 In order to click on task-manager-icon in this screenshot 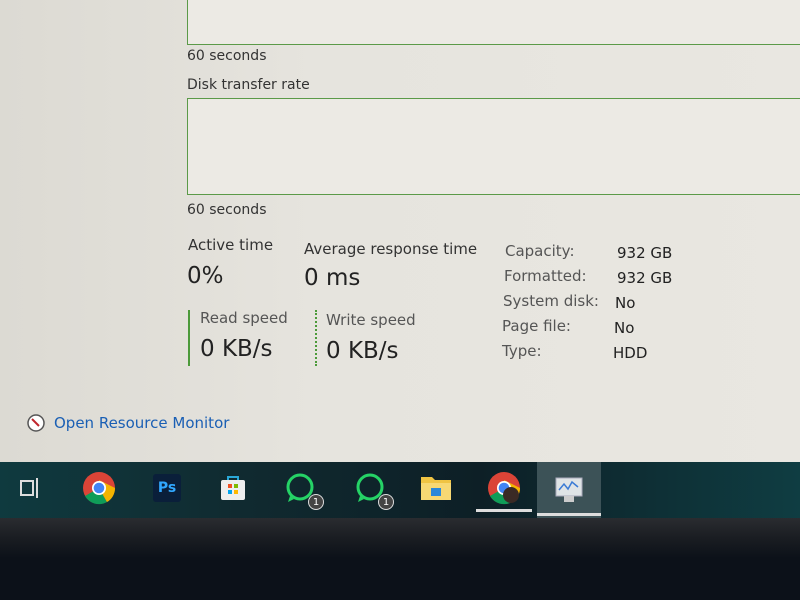, I will do `click(569, 489)`.